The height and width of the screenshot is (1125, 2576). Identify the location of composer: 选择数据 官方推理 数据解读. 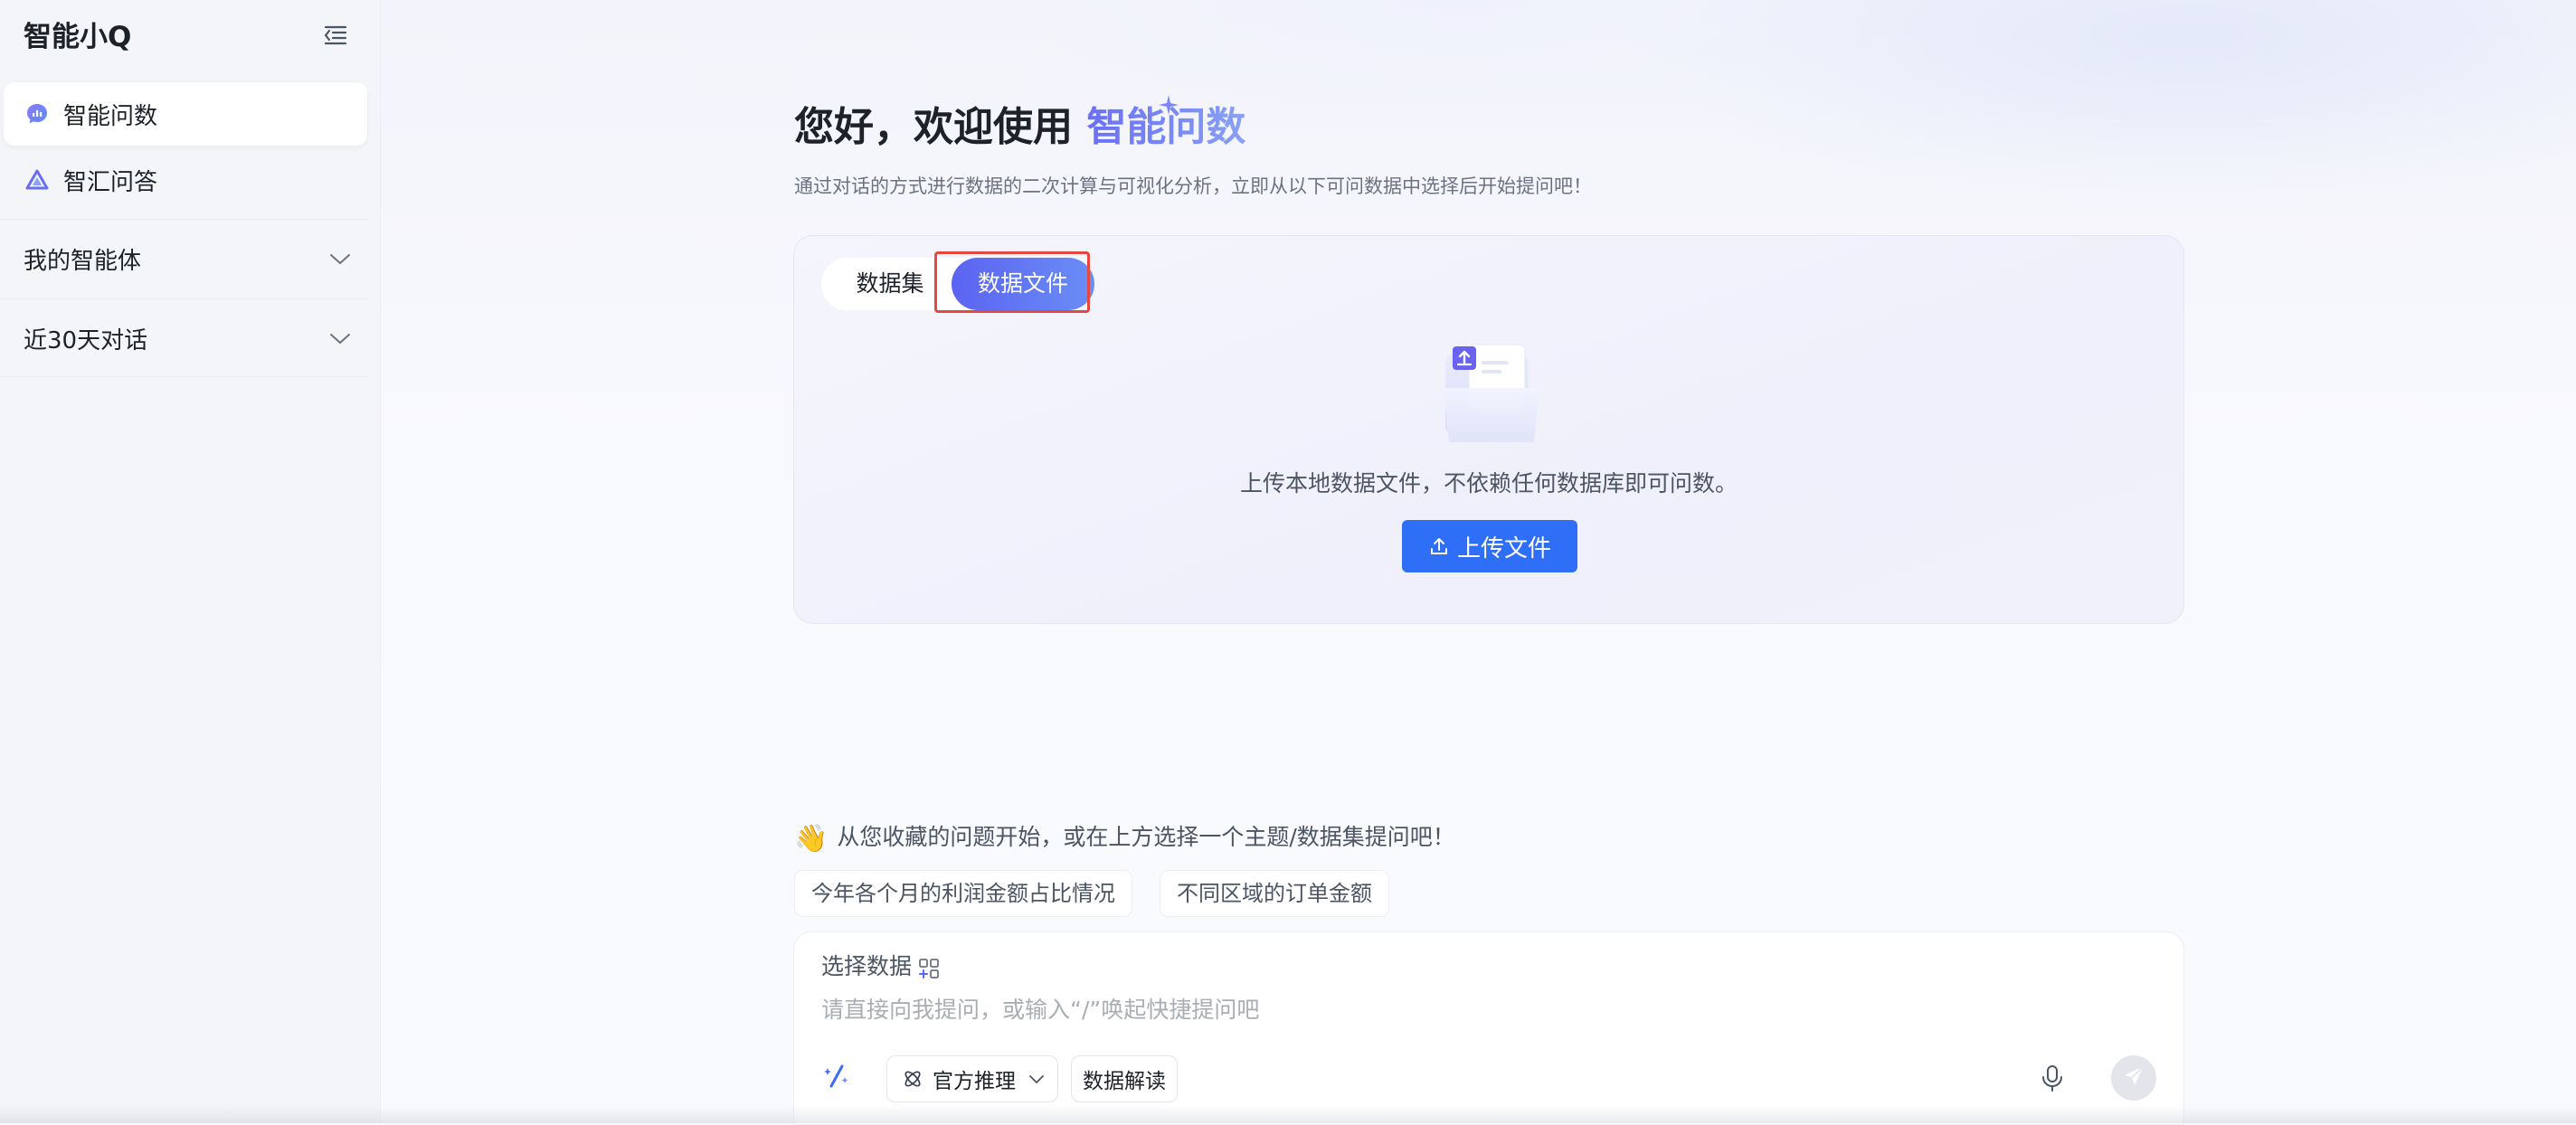
(1488, 1028).